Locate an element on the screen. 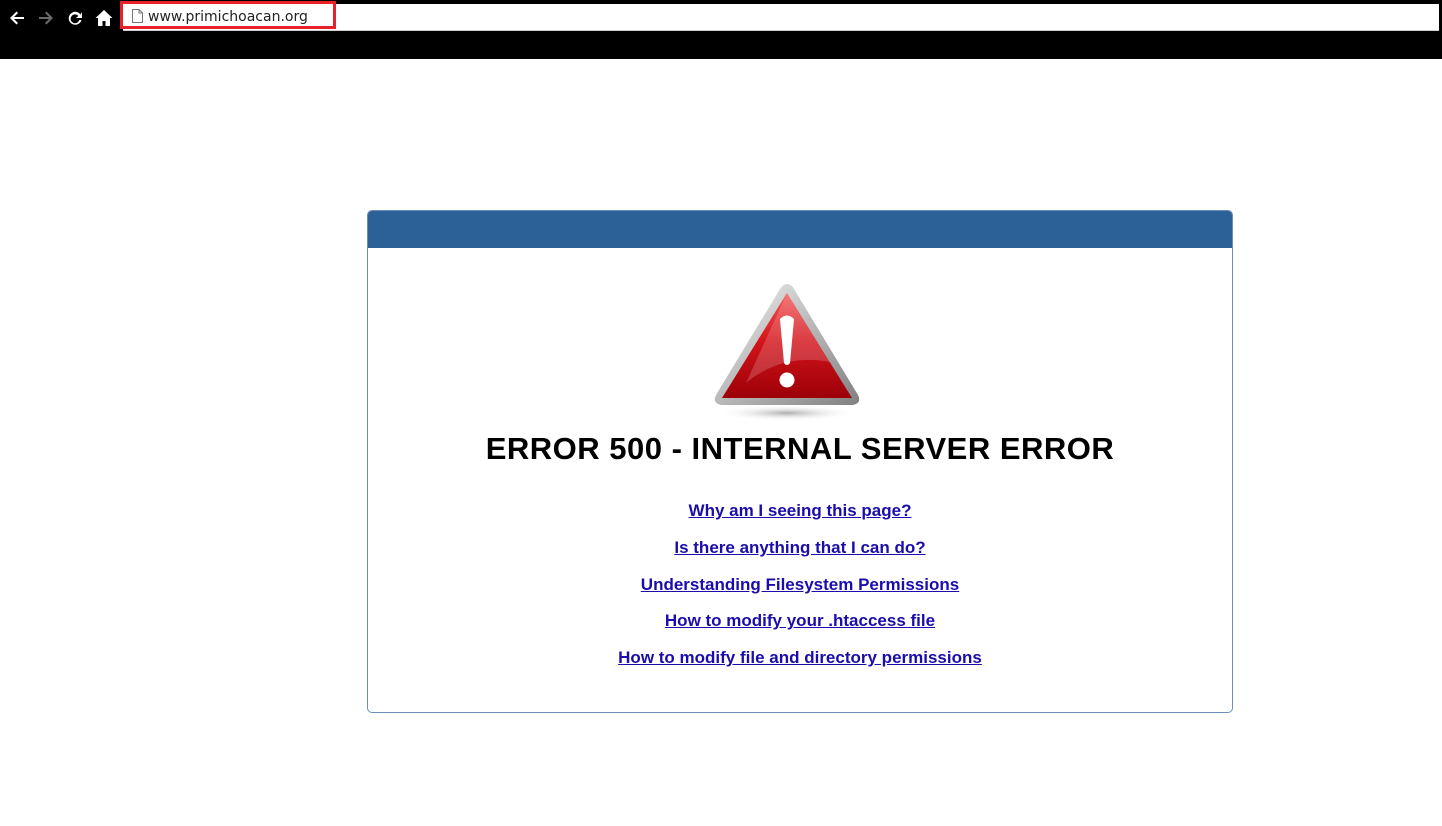  home-icon is located at coordinates (104, 18).